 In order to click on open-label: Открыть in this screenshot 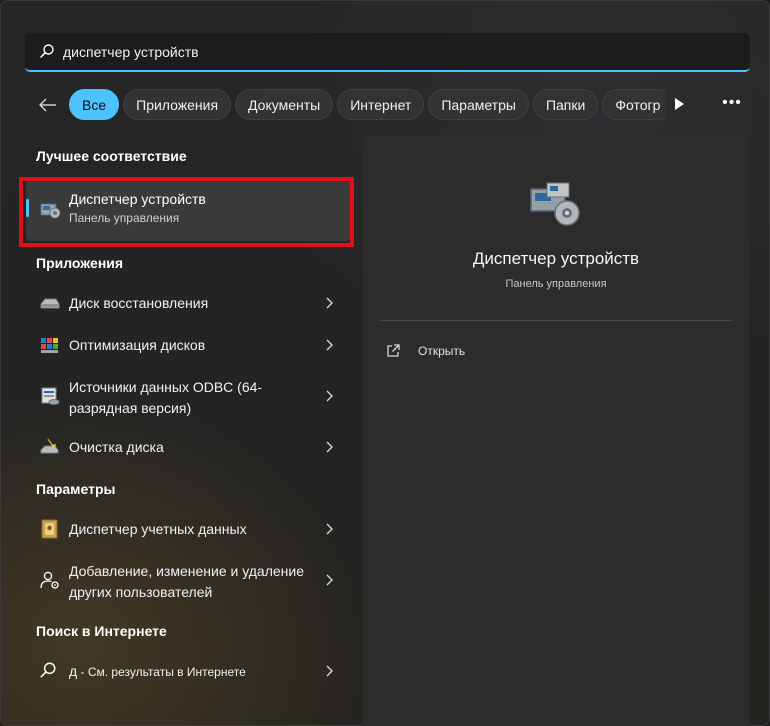, I will do `click(442, 351)`.